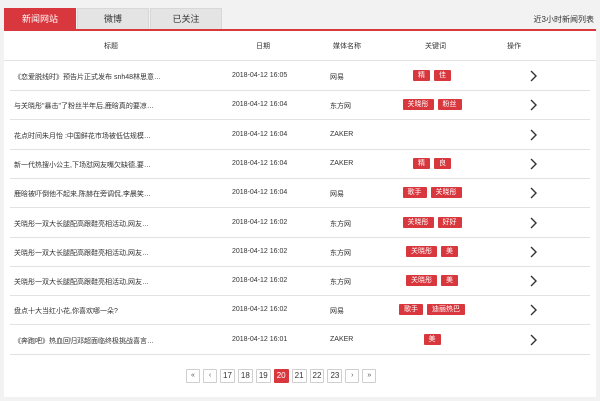  I want to click on column-header-media: 媒体名称, so click(347, 46).